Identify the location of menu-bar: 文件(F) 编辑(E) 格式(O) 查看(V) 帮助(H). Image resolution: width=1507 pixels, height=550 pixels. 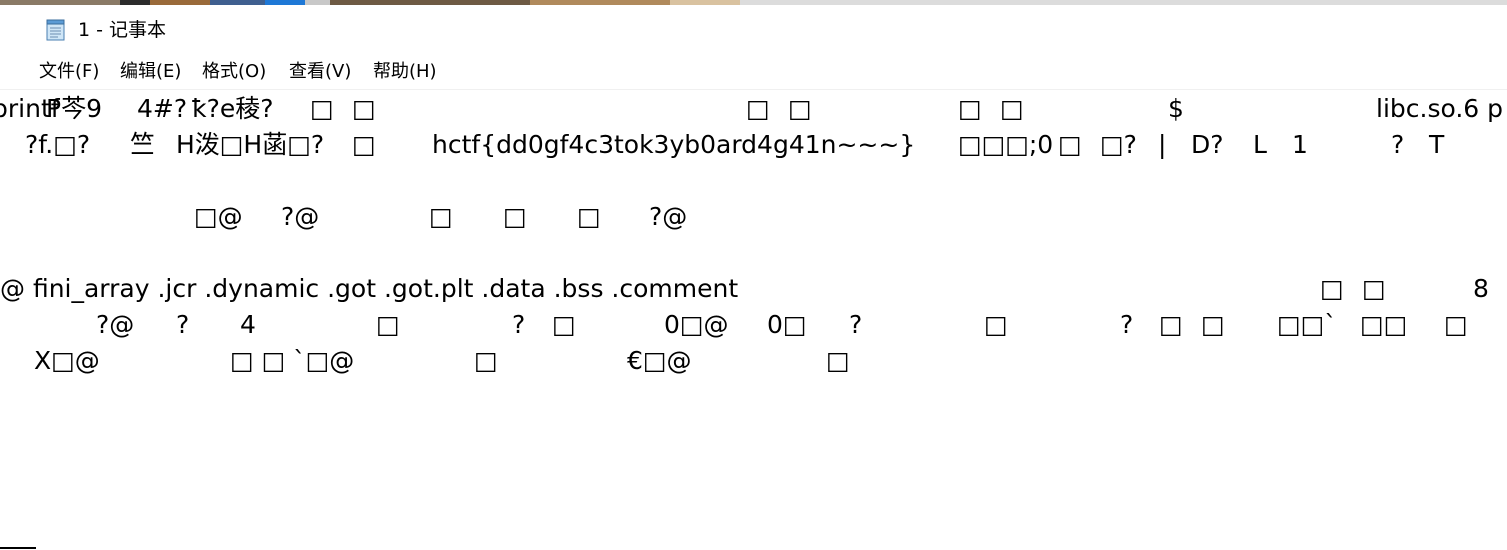
(753, 71).